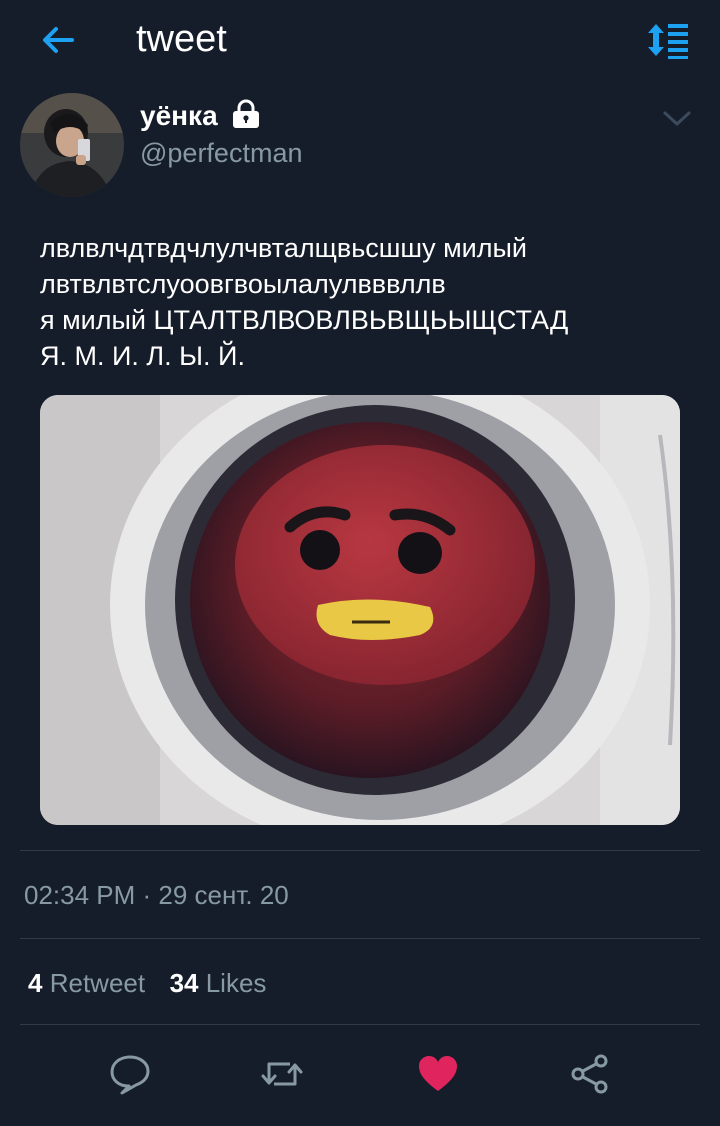 The width and height of the screenshot is (720, 1126). What do you see at coordinates (246, 114) in the screenshot?
I see `lock-icon` at bounding box center [246, 114].